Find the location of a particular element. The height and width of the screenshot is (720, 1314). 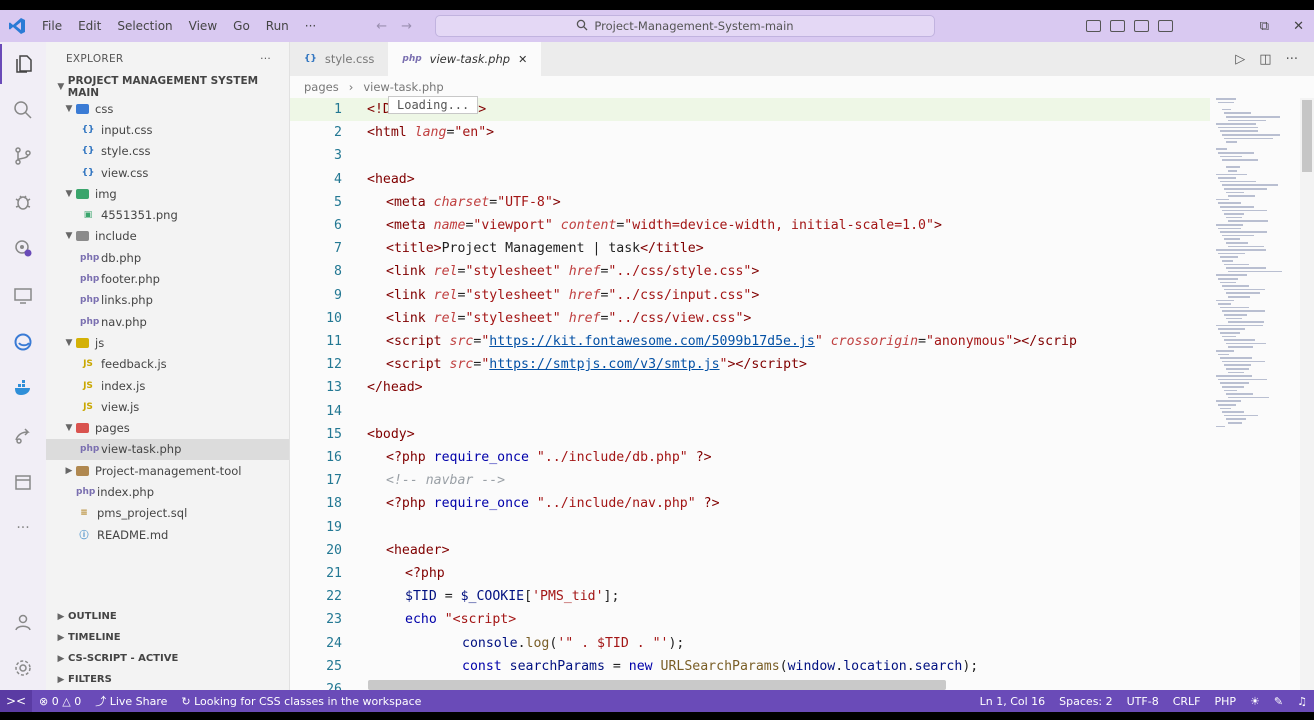

file-item: {} style.css is located at coordinates (167, 151).